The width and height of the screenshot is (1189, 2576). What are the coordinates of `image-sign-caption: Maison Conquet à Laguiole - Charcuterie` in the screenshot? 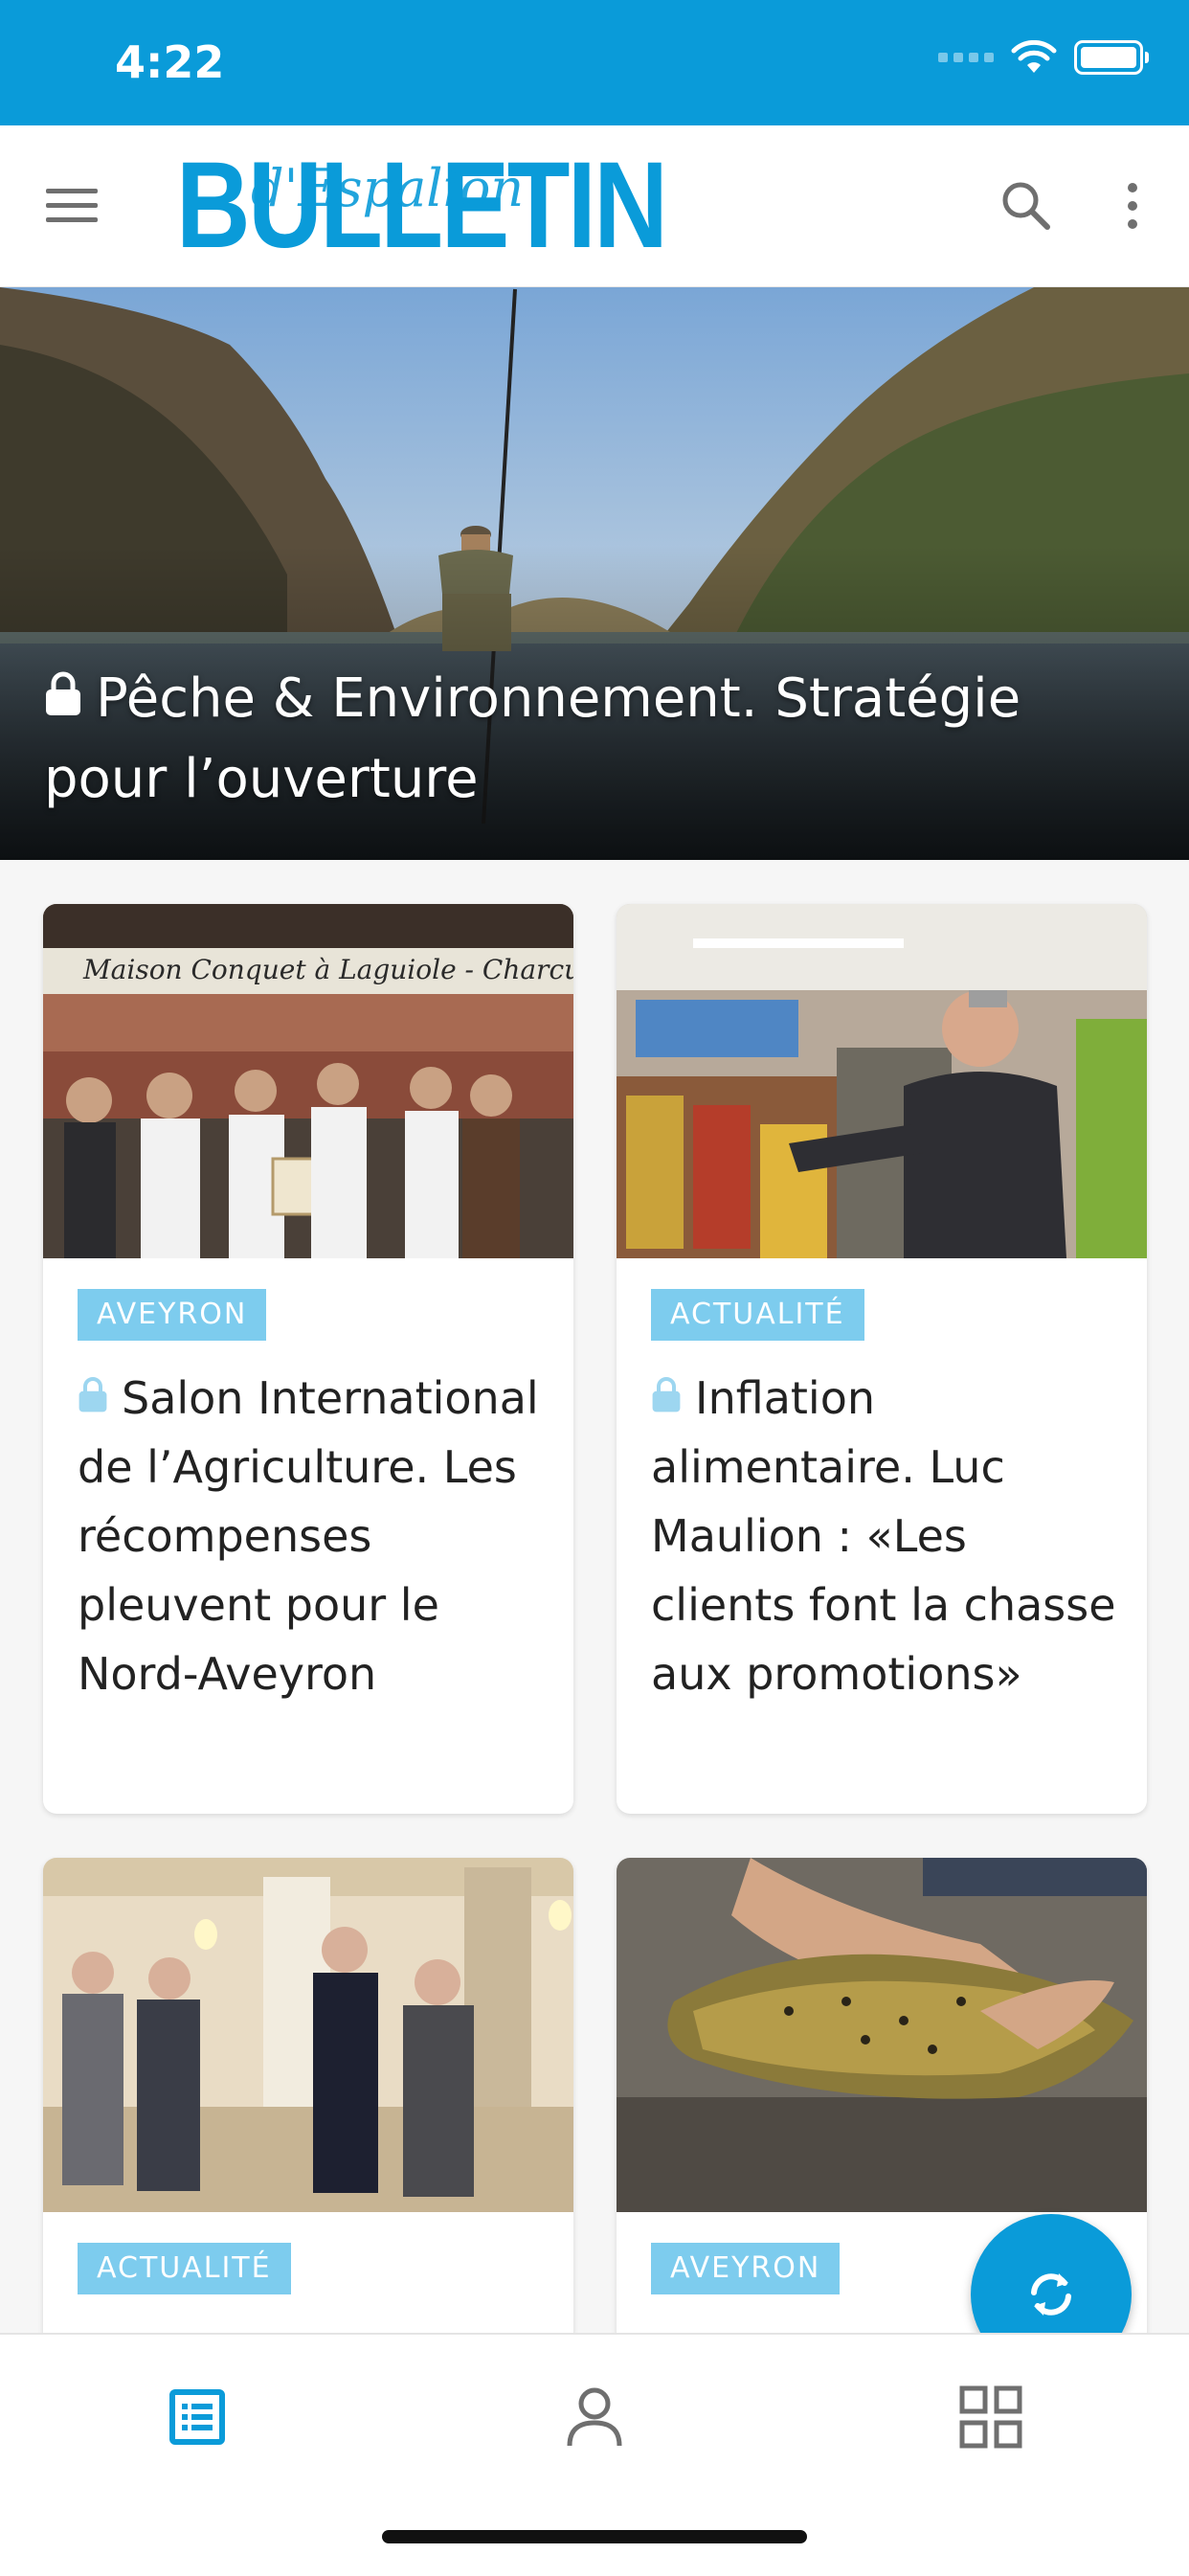 It's located at (328, 969).